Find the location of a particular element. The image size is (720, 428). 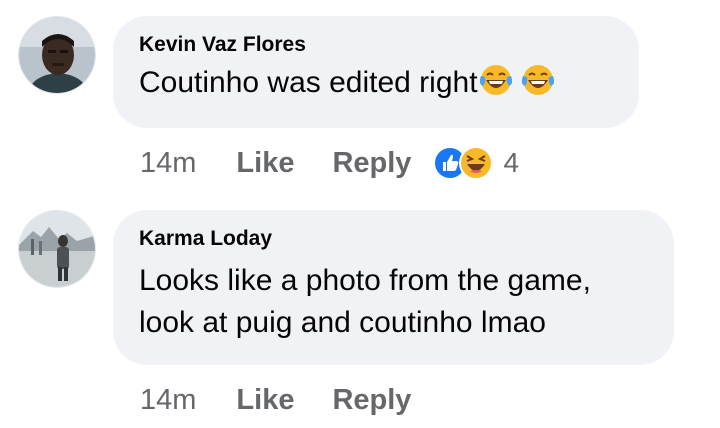

comment-text-line-1: Looks like a photo from the game, is located at coordinates (365, 280).